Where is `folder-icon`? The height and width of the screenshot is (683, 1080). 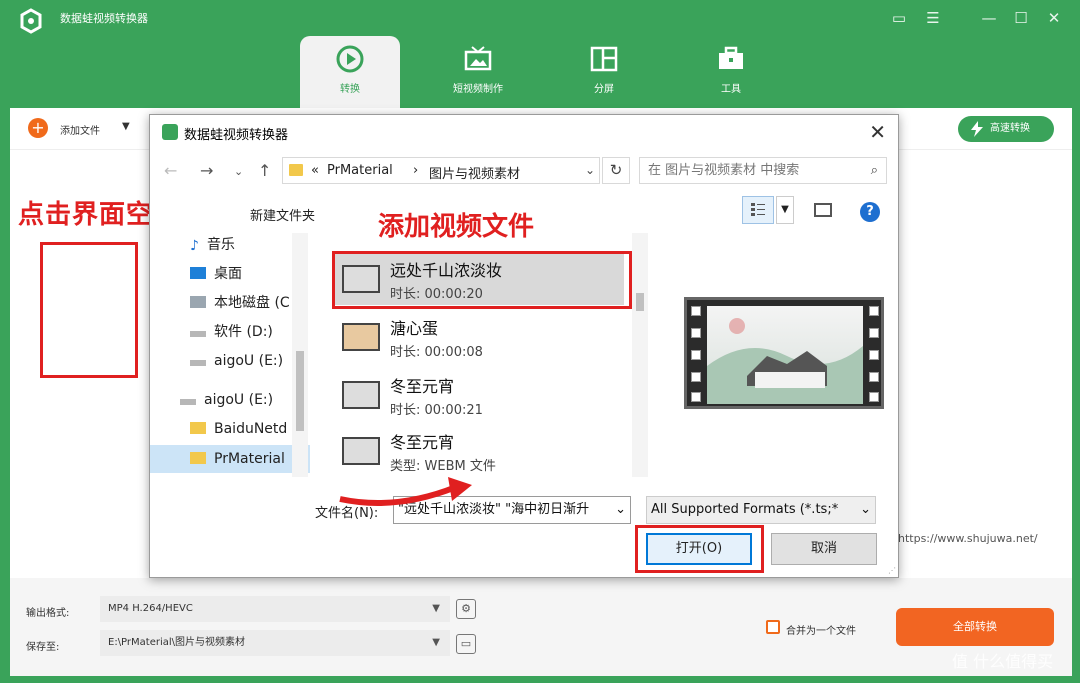 folder-icon is located at coordinates (198, 428).